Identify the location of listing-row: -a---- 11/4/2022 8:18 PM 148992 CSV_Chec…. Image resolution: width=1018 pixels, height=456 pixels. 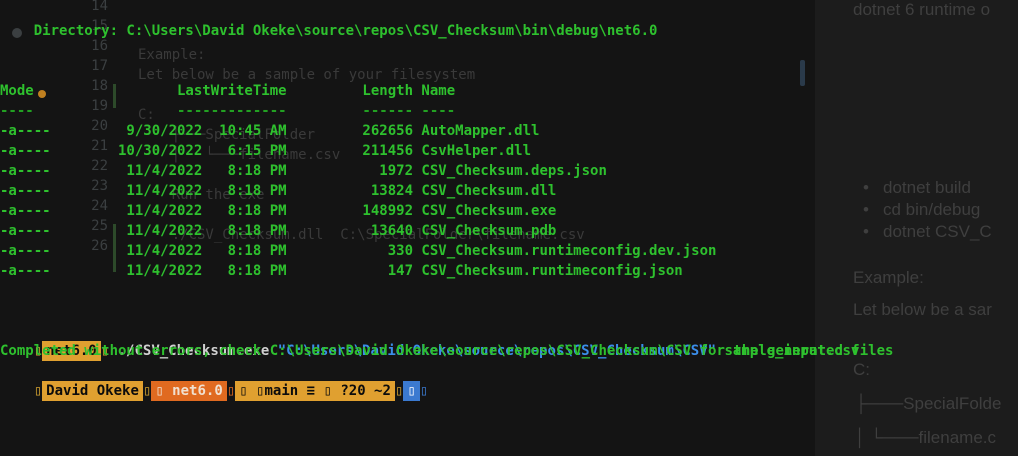
(278, 211).